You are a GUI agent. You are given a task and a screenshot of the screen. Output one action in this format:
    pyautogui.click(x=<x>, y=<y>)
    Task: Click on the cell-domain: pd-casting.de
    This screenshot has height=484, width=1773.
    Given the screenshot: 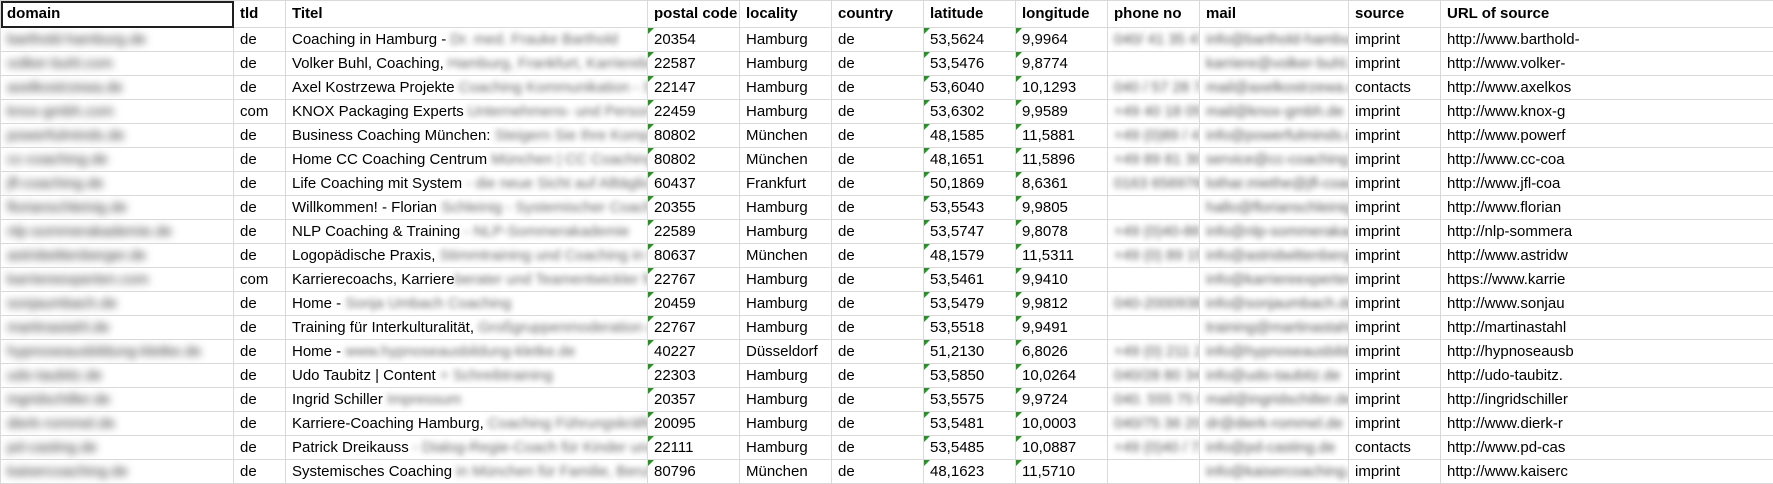 What is the action you would take?
    pyautogui.click(x=117, y=447)
    